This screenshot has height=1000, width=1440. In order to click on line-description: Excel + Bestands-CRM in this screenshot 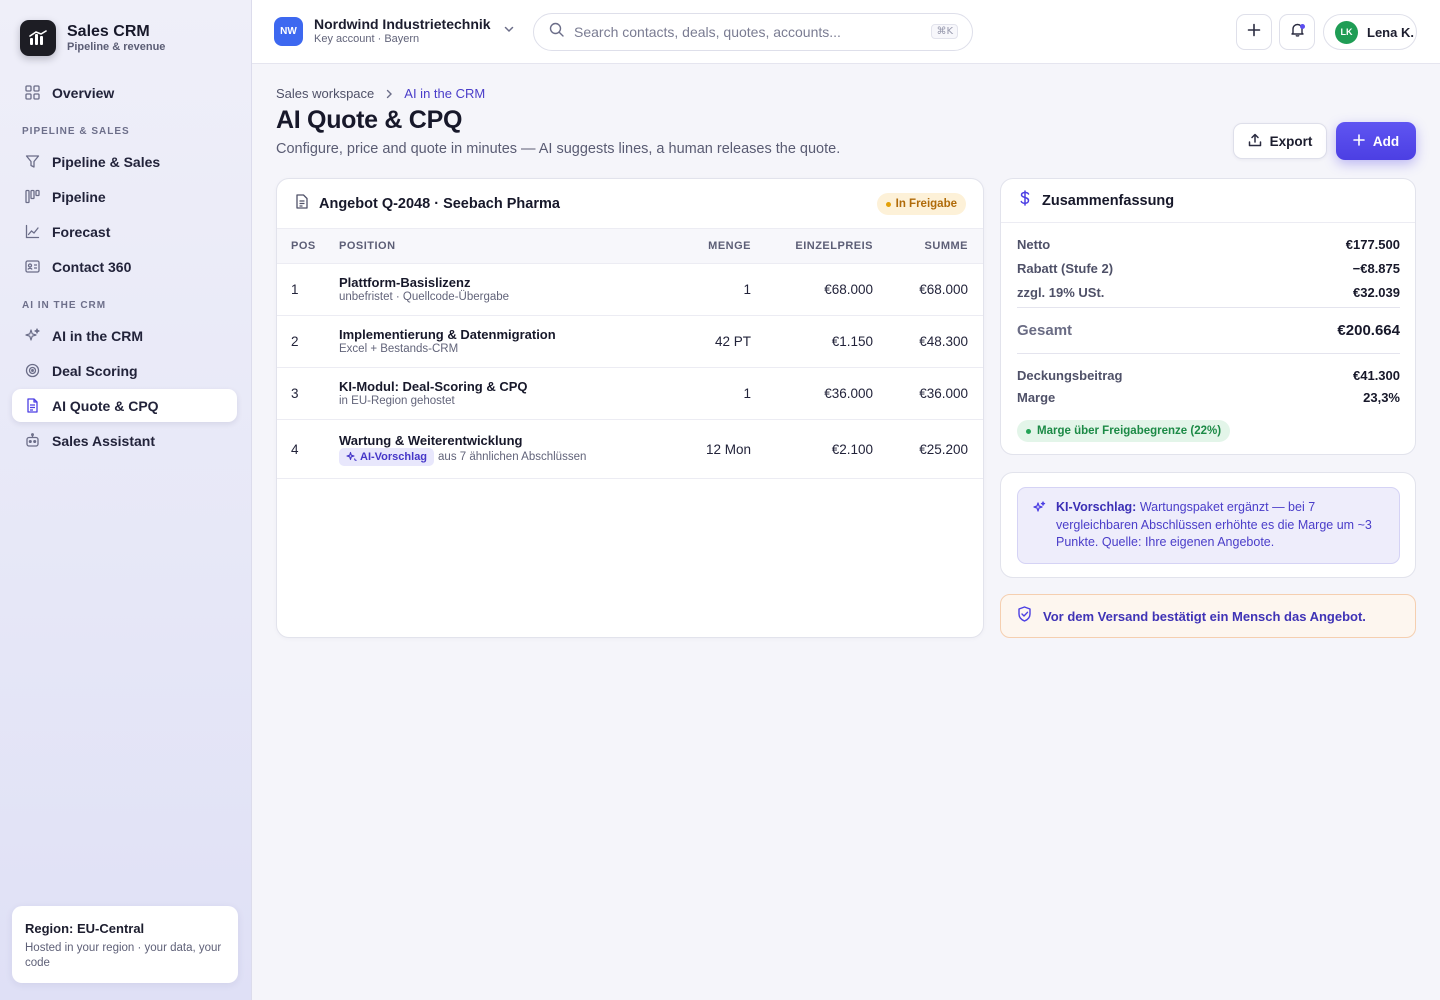, I will do `click(399, 349)`.